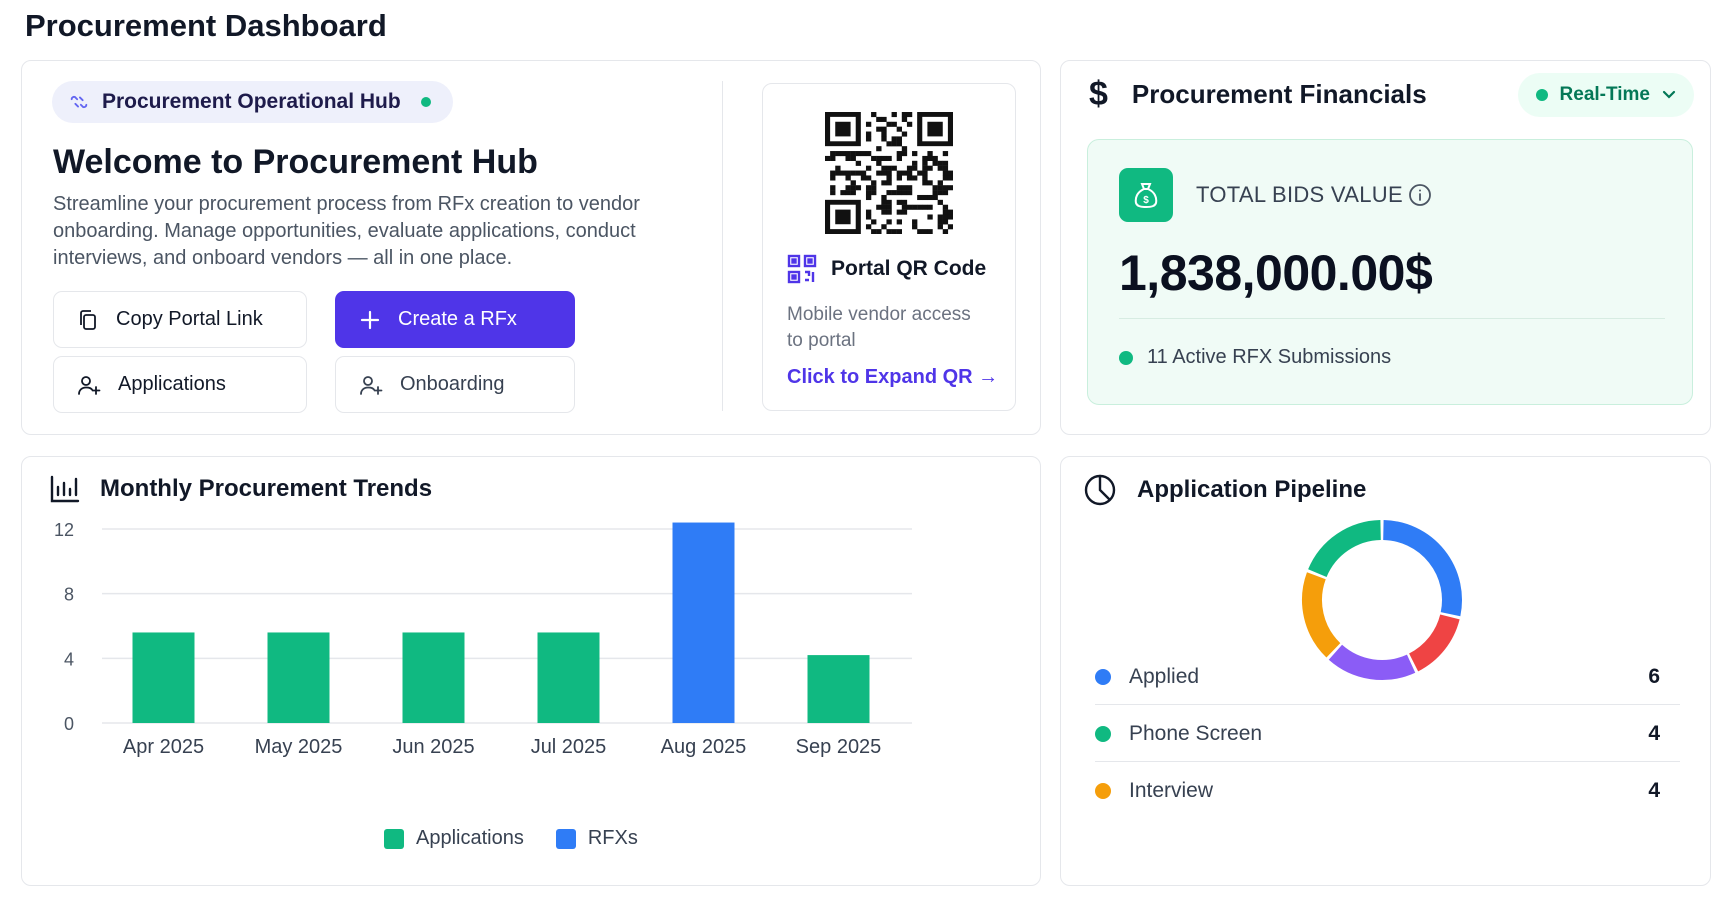 This screenshot has width=1732, height=908. I want to click on financials-title: Procurement Financials, so click(1279, 94).